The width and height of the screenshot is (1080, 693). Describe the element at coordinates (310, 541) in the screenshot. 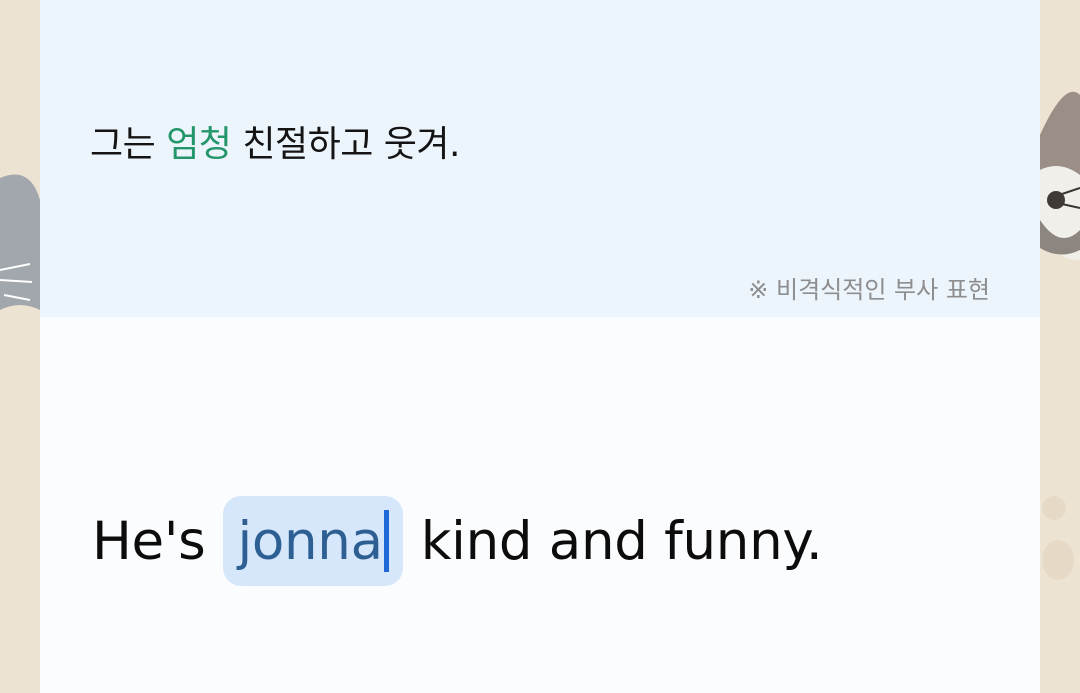

I see `answer-input-value: jonna` at that location.